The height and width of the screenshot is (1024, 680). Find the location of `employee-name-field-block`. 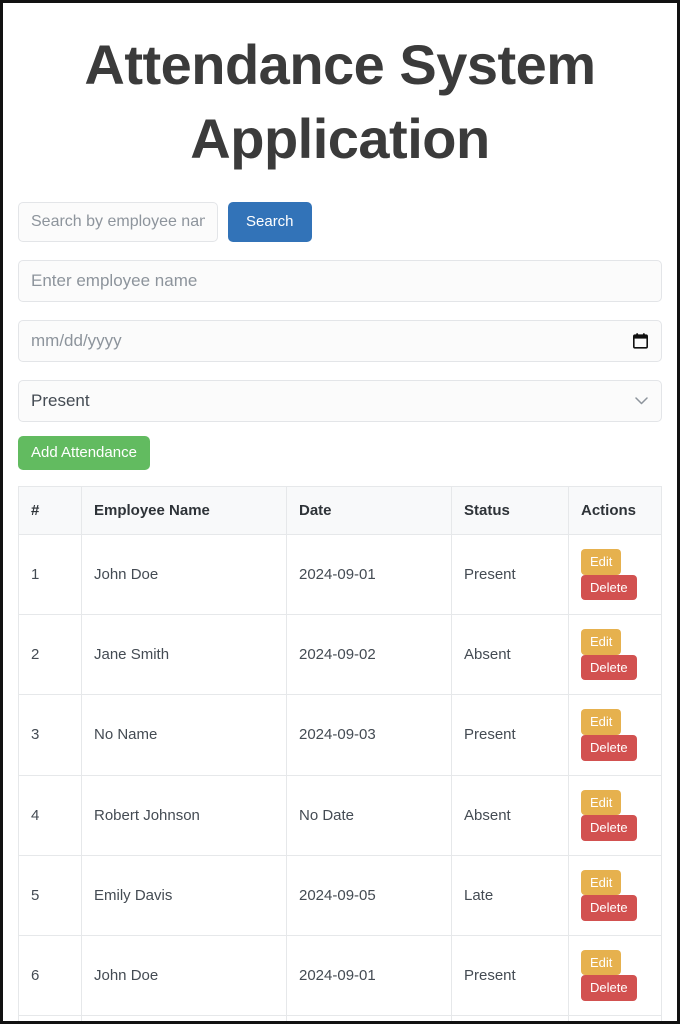

employee-name-field-block is located at coordinates (340, 280).